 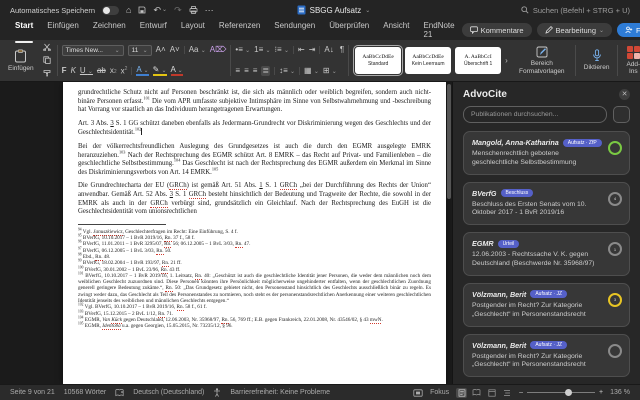 I want to click on tab--berpr-fen: Überprüfen, so click(x=349, y=30).